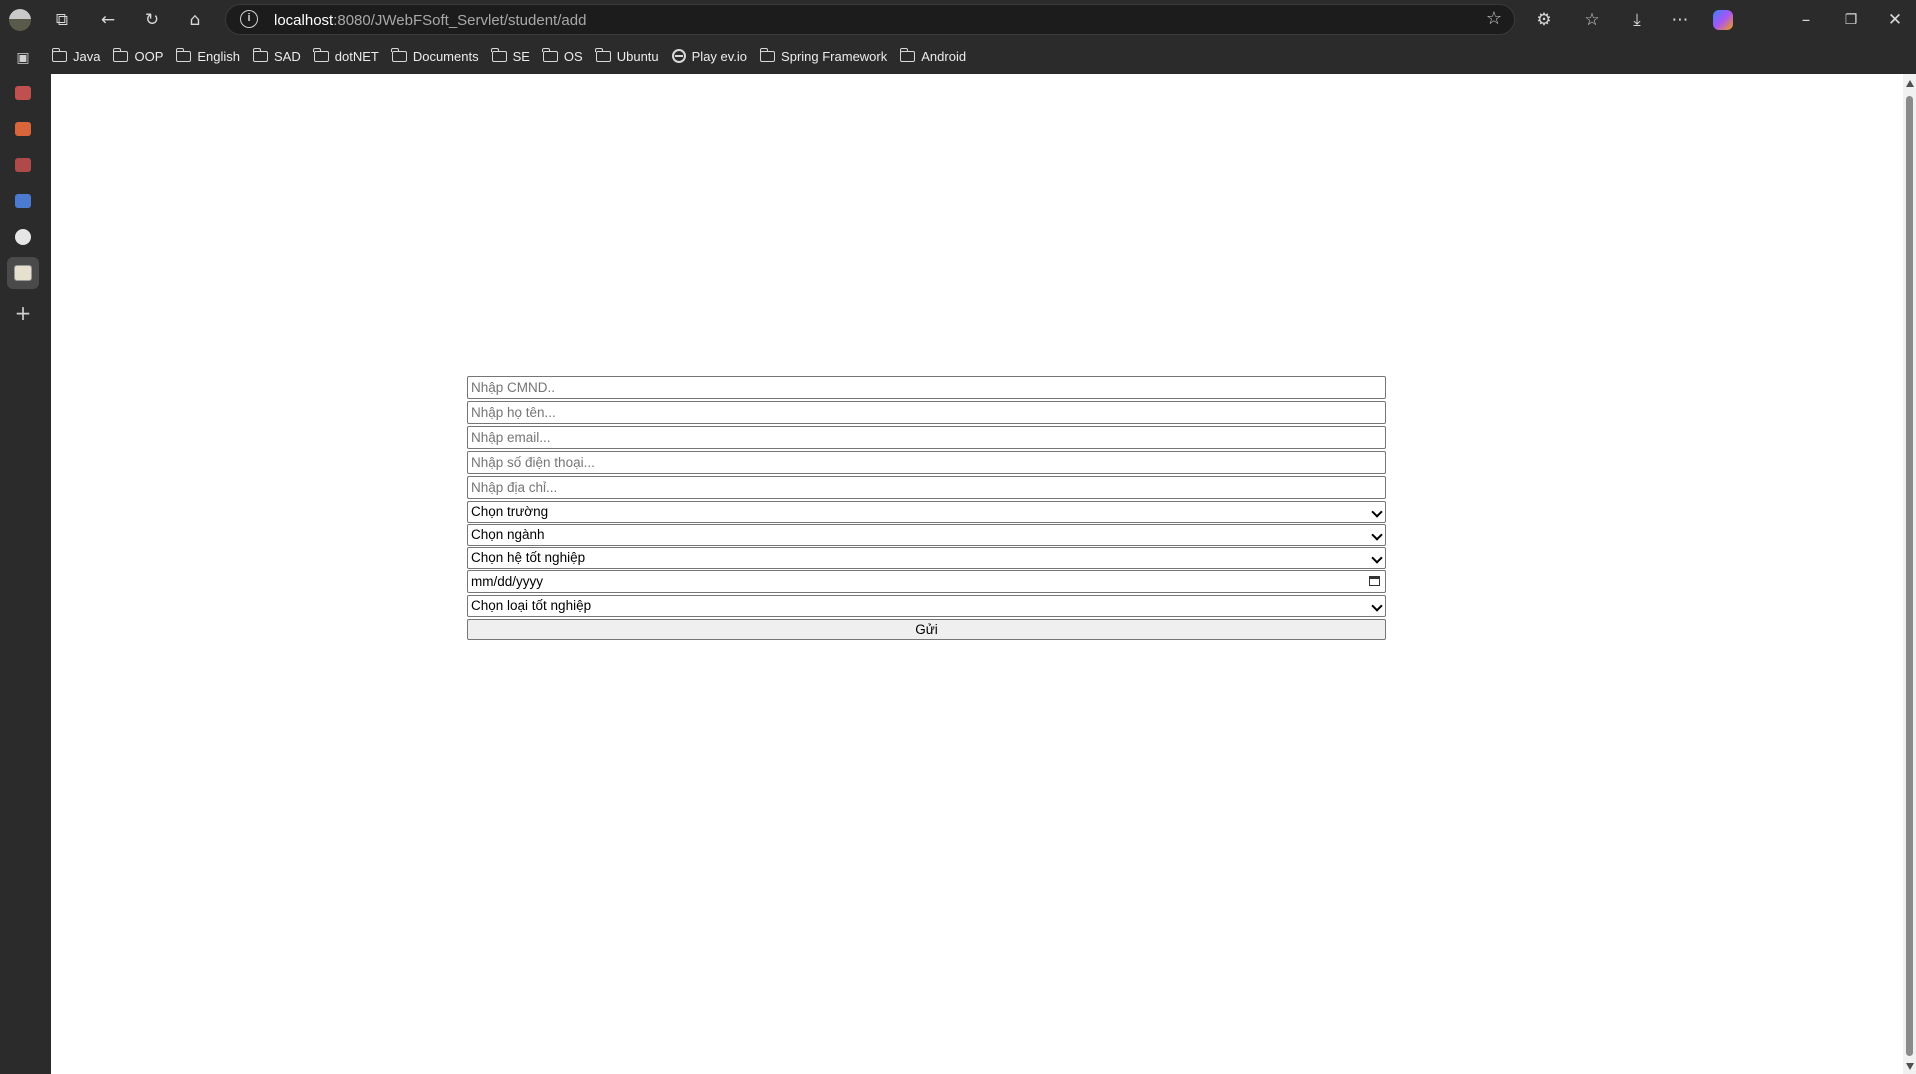 This screenshot has height=1074, width=1916. What do you see at coordinates (23, 237) in the screenshot?
I see `github-icon` at bounding box center [23, 237].